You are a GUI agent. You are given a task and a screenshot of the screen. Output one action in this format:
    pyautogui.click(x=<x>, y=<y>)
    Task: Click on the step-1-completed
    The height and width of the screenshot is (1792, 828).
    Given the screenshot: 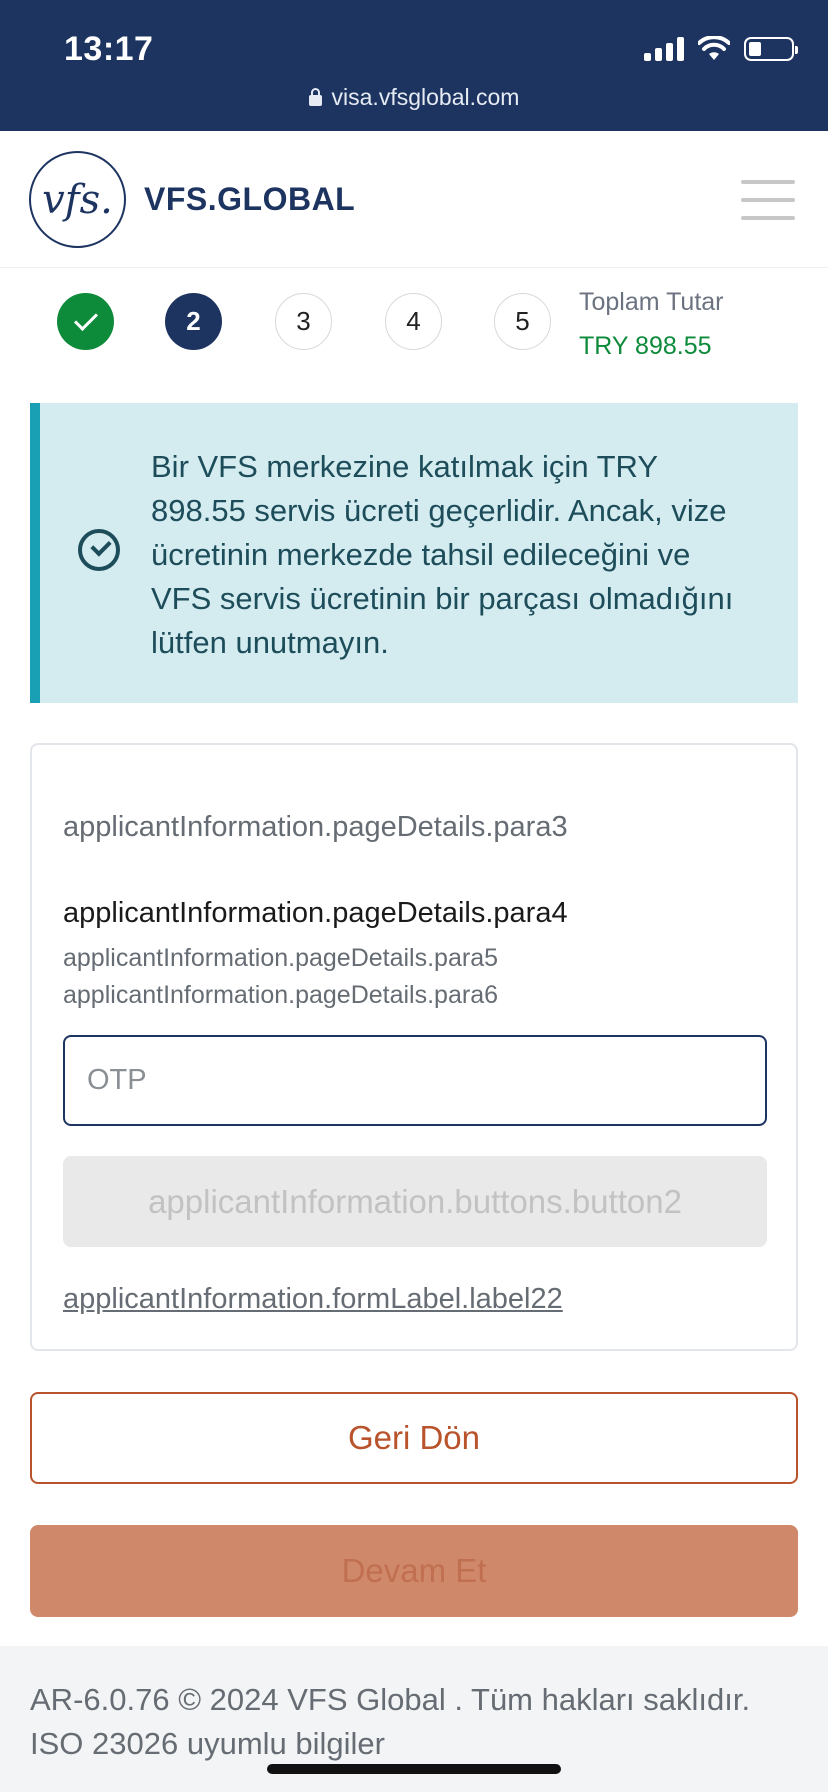 What is the action you would take?
    pyautogui.click(x=85, y=321)
    